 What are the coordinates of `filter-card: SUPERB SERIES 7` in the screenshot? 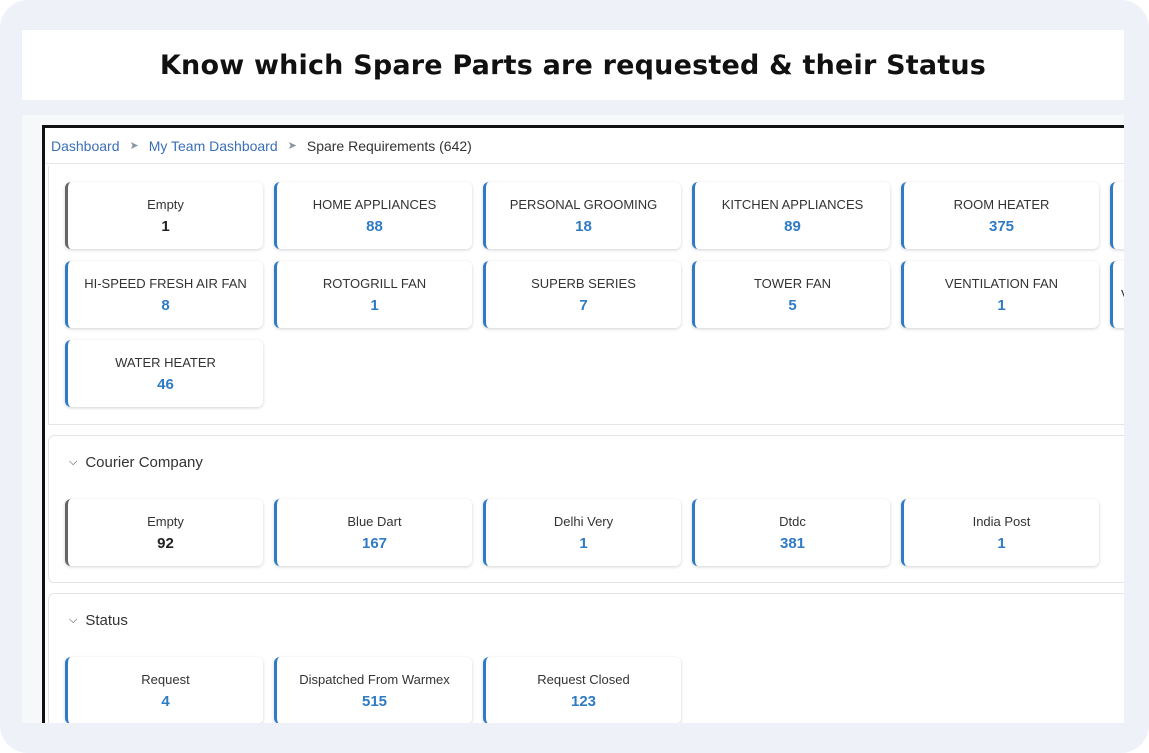 It's located at (582, 294).